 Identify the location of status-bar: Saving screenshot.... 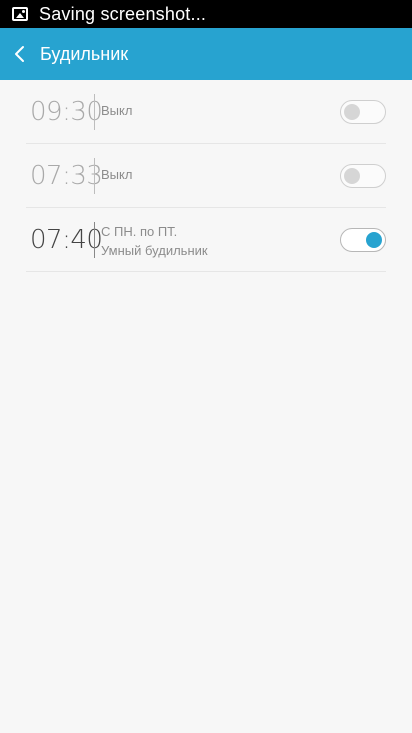
(206, 14).